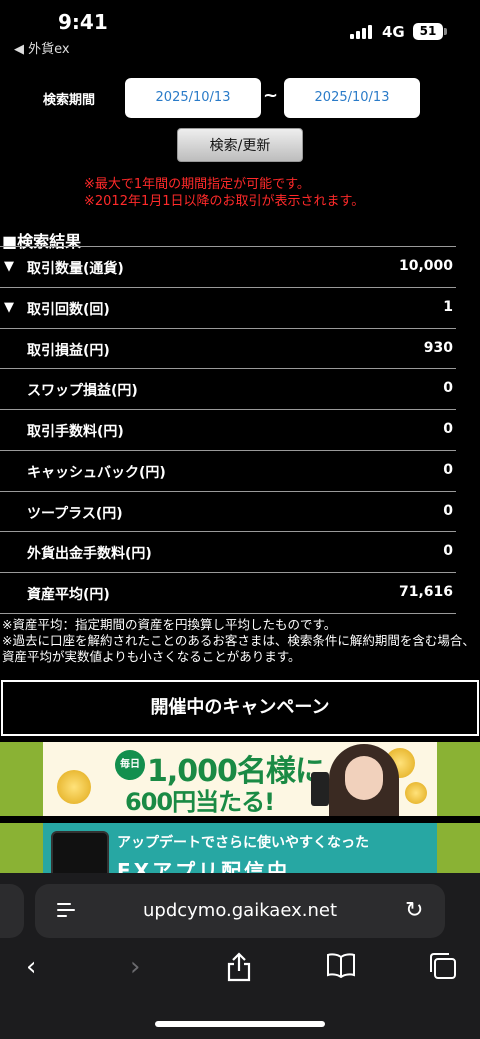 The height and width of the screenshot is (1039, 480). Describe the element at coordinates (228, 613) in the screenshot. I see `results-divider` at that location.